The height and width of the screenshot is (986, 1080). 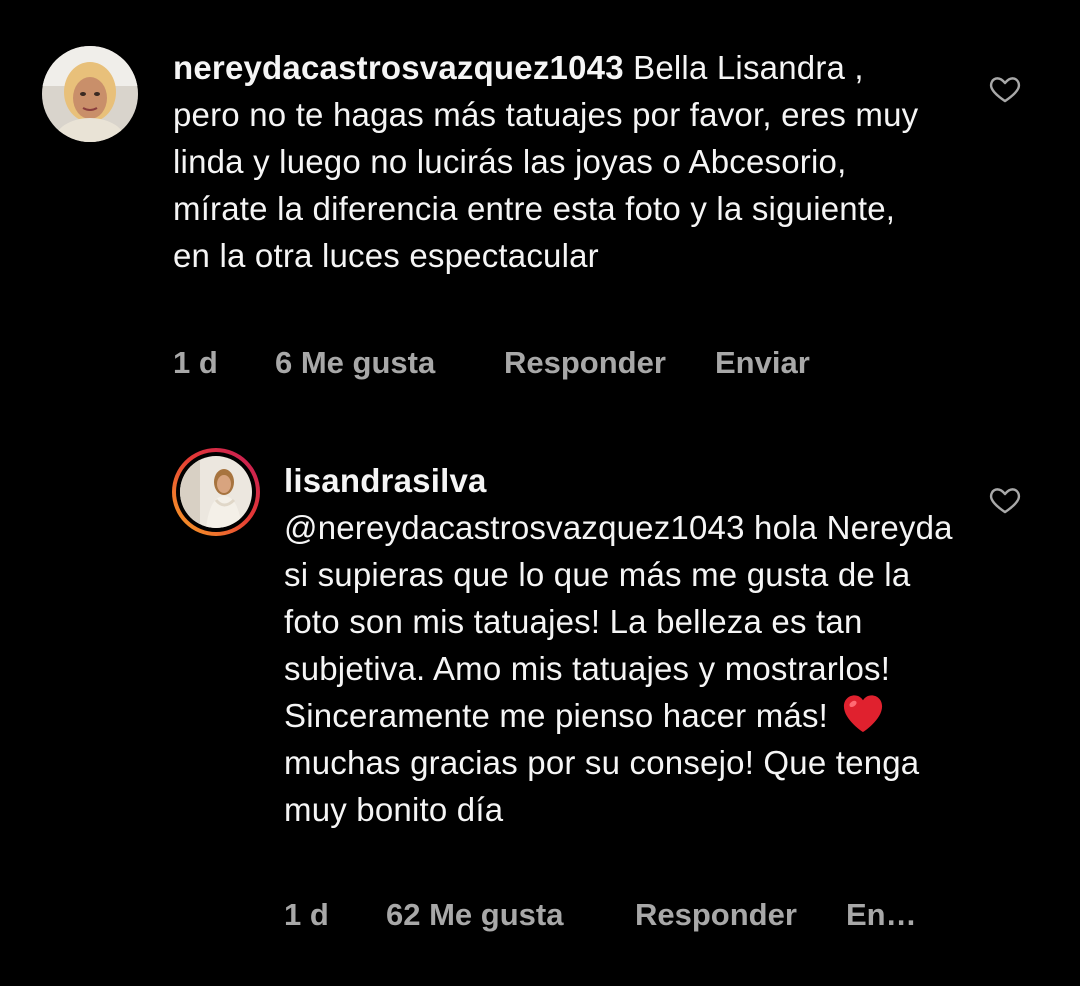 I want to click on red-heart-emoji, so click(x=863, y=714).